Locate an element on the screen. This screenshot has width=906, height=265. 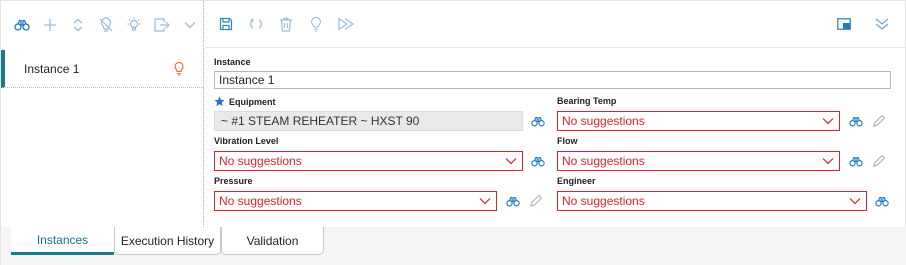
plus-icon is located at coordinates (50, 25).